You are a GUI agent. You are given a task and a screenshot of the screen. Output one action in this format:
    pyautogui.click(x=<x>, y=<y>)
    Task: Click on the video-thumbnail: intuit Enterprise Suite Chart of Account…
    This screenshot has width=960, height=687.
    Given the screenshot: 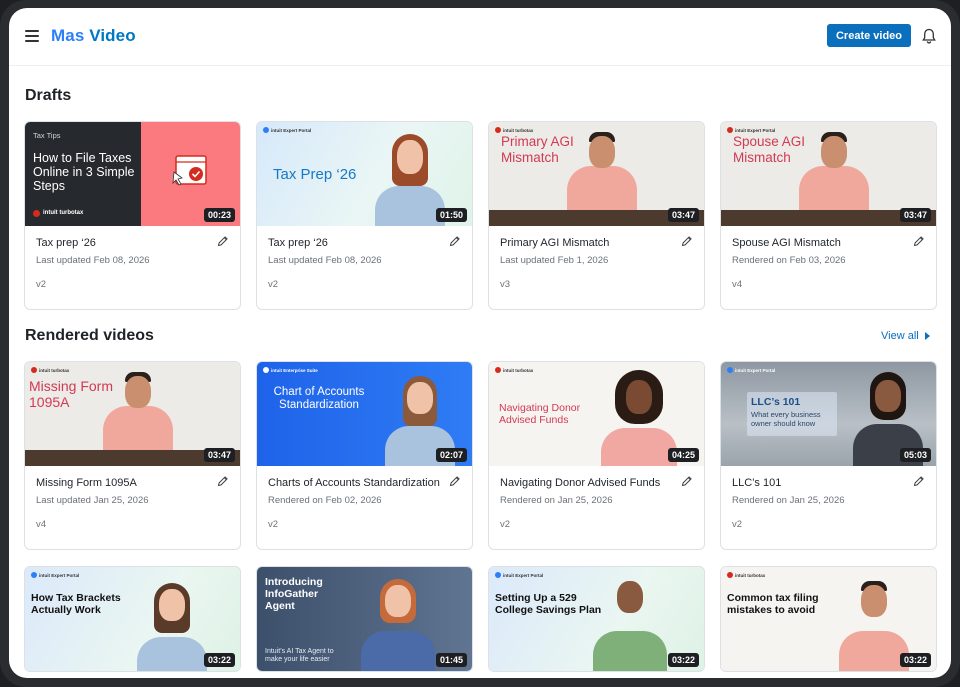 What is the action you would take?
    pyautogui.click(x=364, y=414)
    